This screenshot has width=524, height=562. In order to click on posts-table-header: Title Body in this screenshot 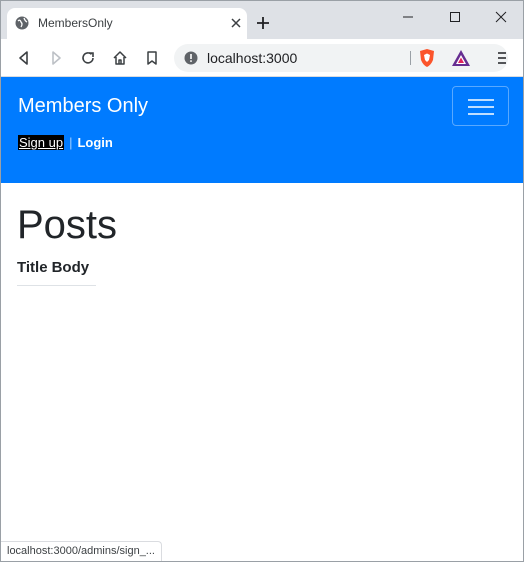, I will do `click(56, 272)`.